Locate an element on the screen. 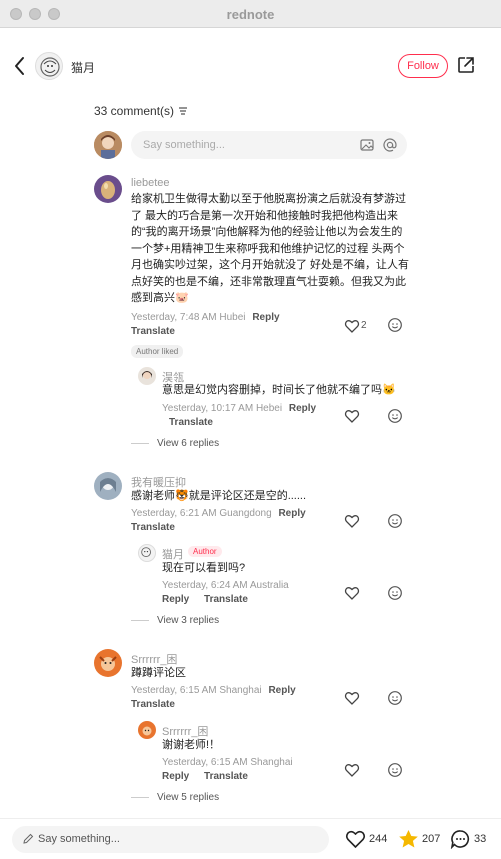  comment-timestamp: Yesterday, 6:21 AM Guangdong is located at coordinates (201, 513).